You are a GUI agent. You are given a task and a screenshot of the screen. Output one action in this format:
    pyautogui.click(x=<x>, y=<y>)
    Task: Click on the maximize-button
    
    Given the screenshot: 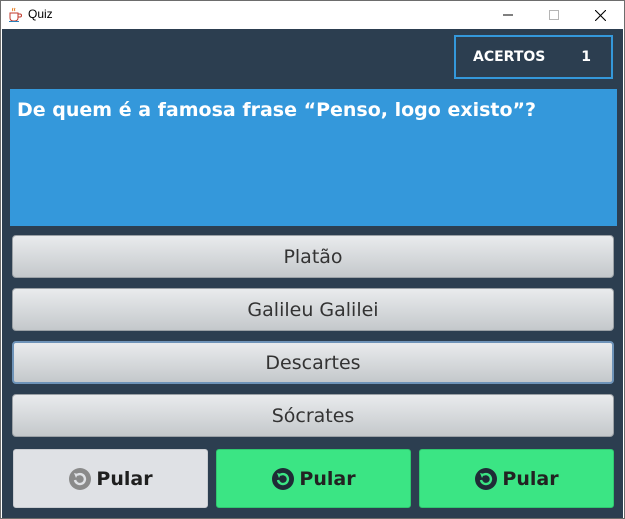 What is the action you would take?
    pyautogui.click(x=554, y=15)
    